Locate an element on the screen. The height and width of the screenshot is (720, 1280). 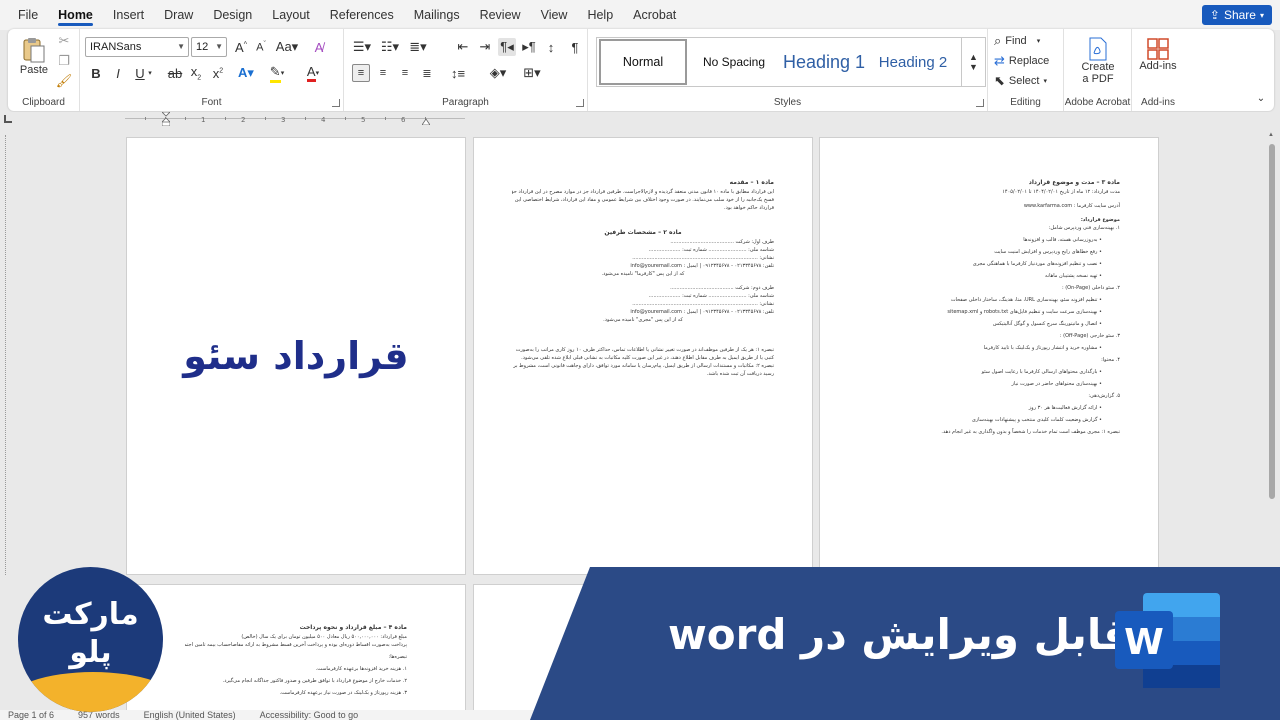
svg-text: 6 is located at coordinates (403, 120).